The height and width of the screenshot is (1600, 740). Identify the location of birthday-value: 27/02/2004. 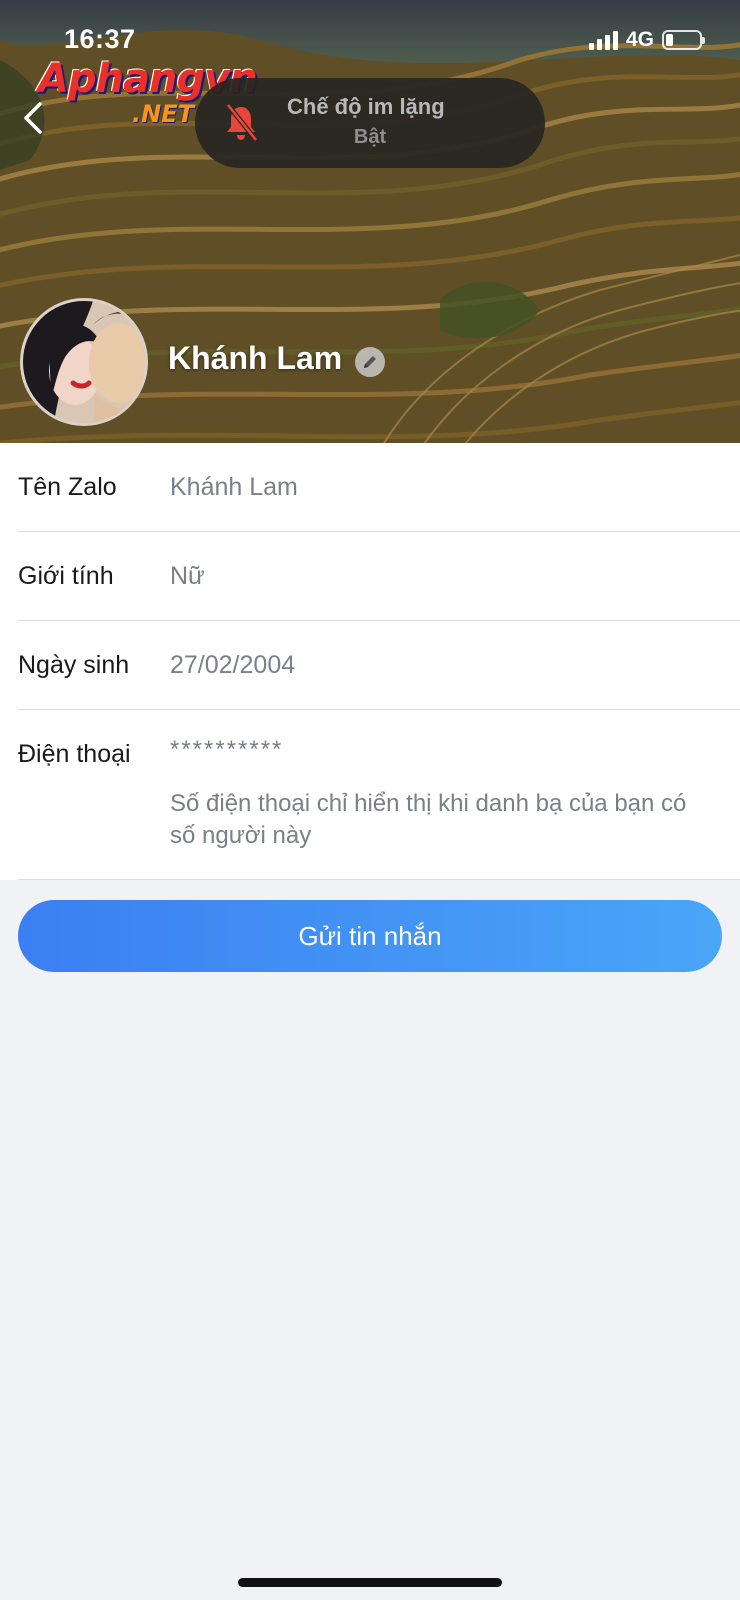
(233, 665).